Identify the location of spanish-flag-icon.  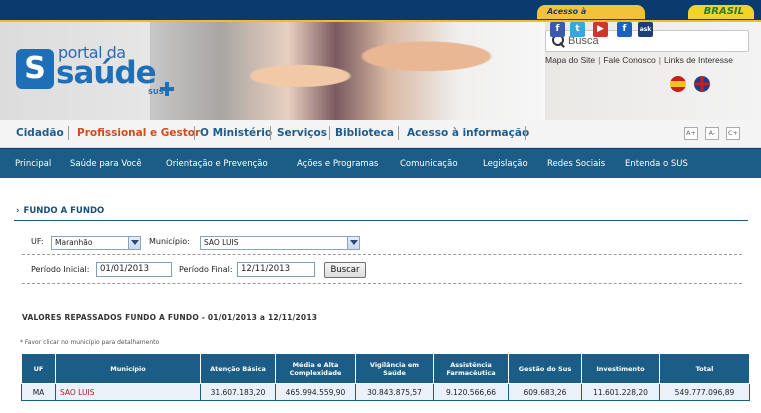
(678, 84).